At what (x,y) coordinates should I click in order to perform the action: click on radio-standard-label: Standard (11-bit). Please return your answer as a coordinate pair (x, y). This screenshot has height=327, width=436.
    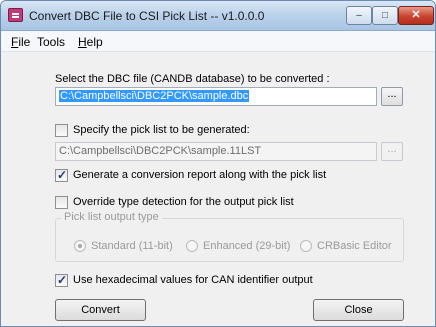
    Looking at the image, I should click on (132, 246).